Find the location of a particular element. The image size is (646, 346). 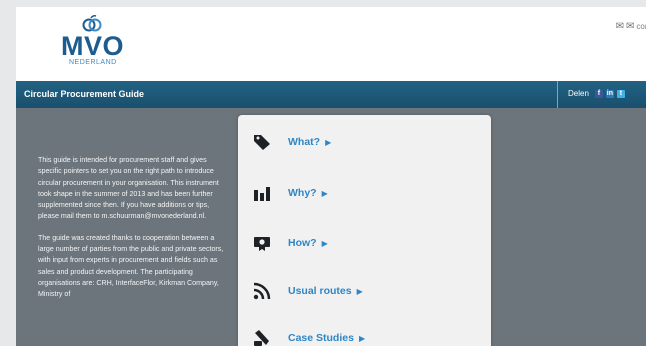

menu-item-case-studies: Case Studies ▶ is located at coordinates (308, 336).